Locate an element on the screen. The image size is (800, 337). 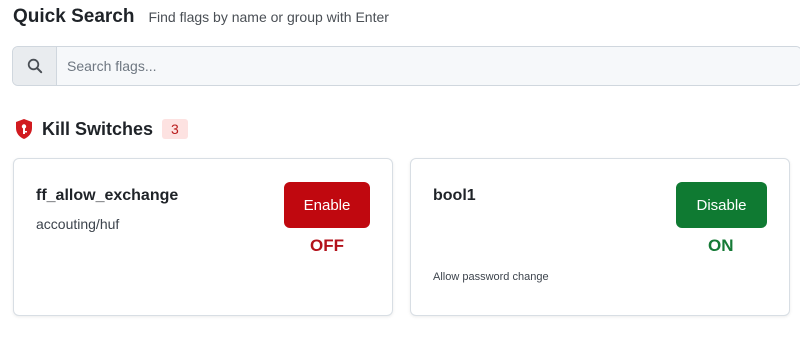
kill-switches-header: Kill Switches 3 is located at coordinates (101, 129).